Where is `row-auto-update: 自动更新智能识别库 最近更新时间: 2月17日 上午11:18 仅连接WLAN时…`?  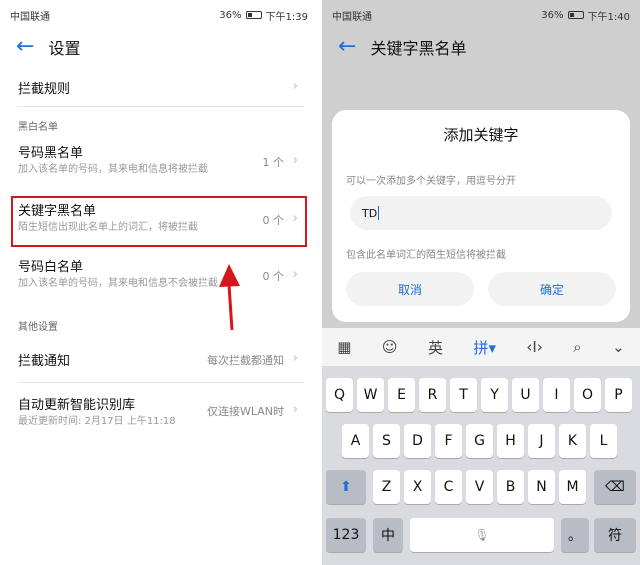 row-auto-update: 自动更新智能识别库 最近更新时间: 2月17日 上午11:18 仅连接WLAN时… is located at coordinates (161, 411).